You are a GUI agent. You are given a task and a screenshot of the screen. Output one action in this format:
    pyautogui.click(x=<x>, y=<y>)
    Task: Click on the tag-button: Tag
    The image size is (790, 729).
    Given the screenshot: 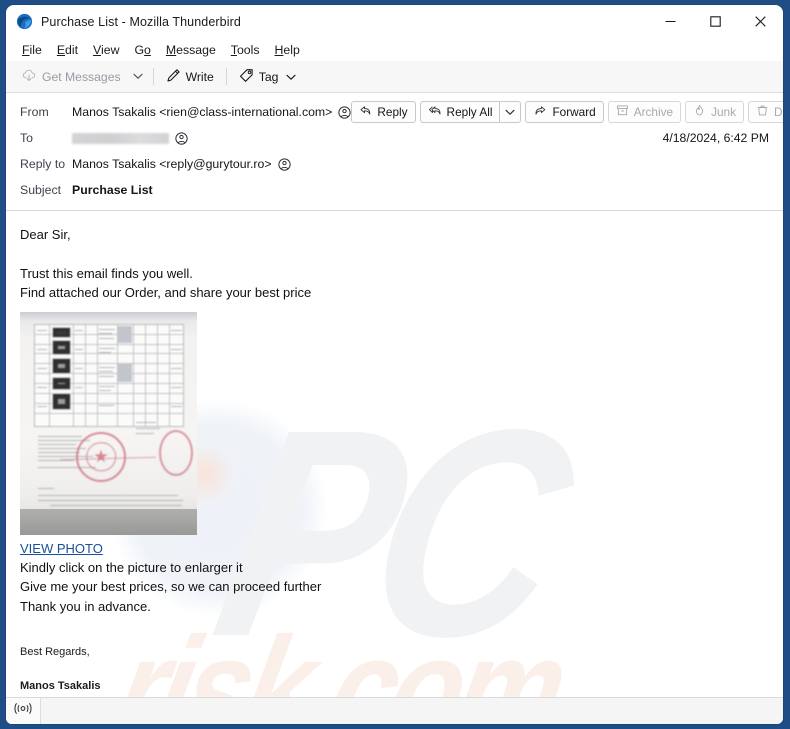 What is the action you would take?
    pyautogui.click(x=268, y=77)
    